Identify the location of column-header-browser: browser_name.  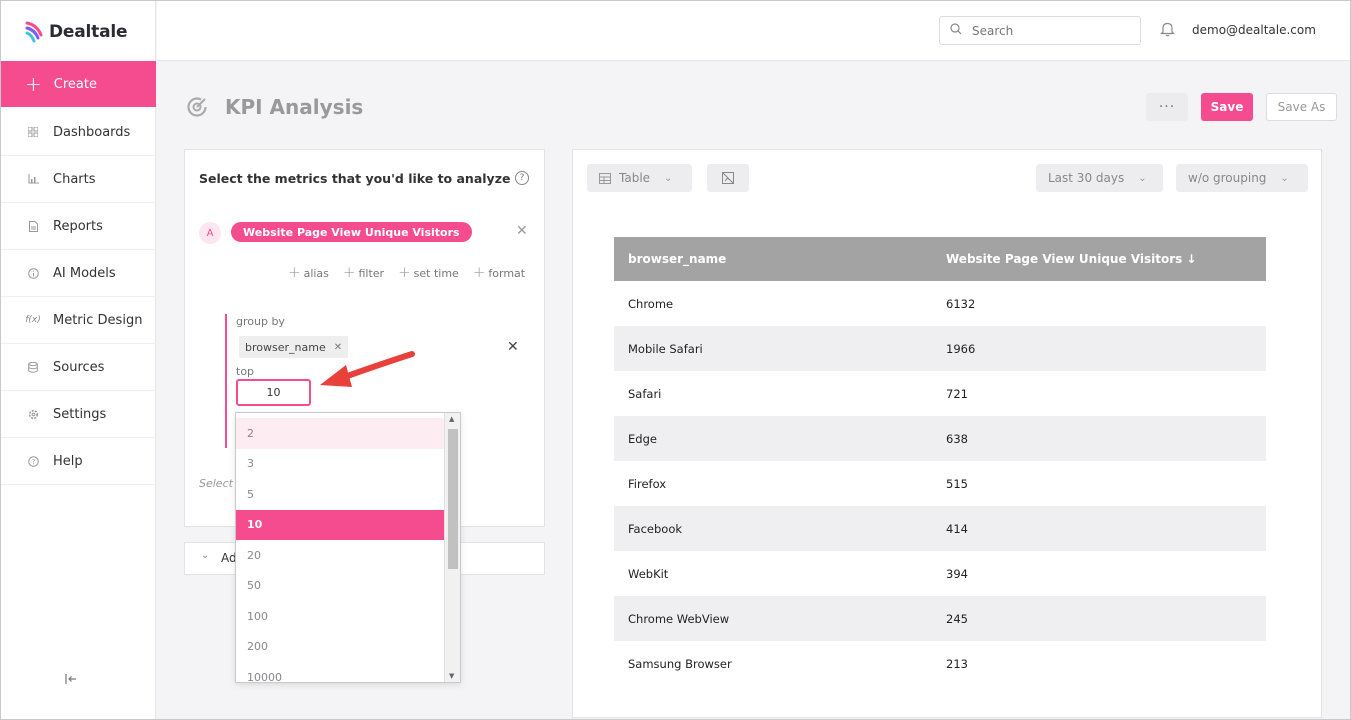
(773, 259).